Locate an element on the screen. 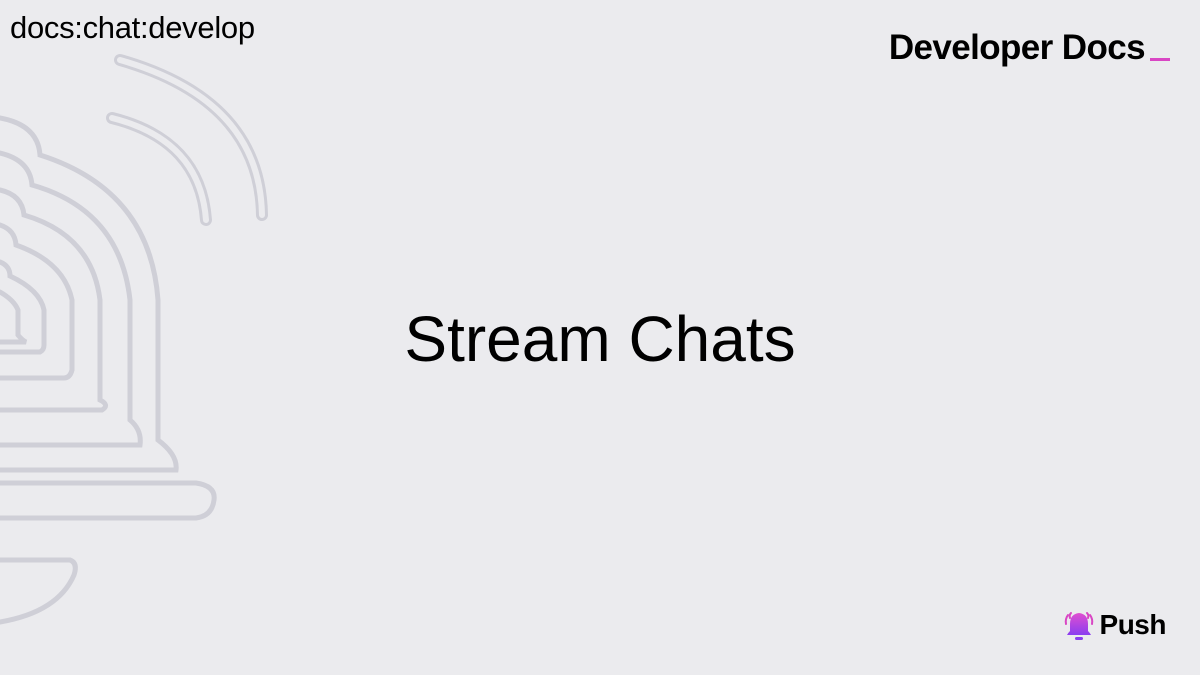 This screenshot has height=675, width=1200. cursor-underscore is located at coordinates (1160, 59).